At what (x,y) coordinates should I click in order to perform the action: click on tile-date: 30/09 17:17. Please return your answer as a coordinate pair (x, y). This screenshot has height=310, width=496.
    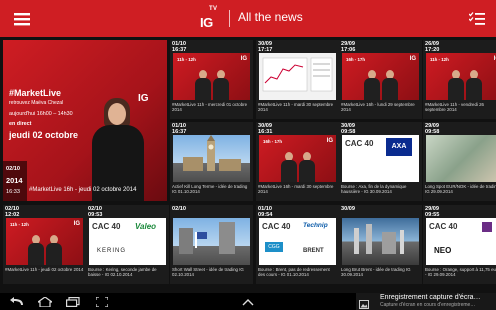
    Looking at the image, I should click on (265, 47).